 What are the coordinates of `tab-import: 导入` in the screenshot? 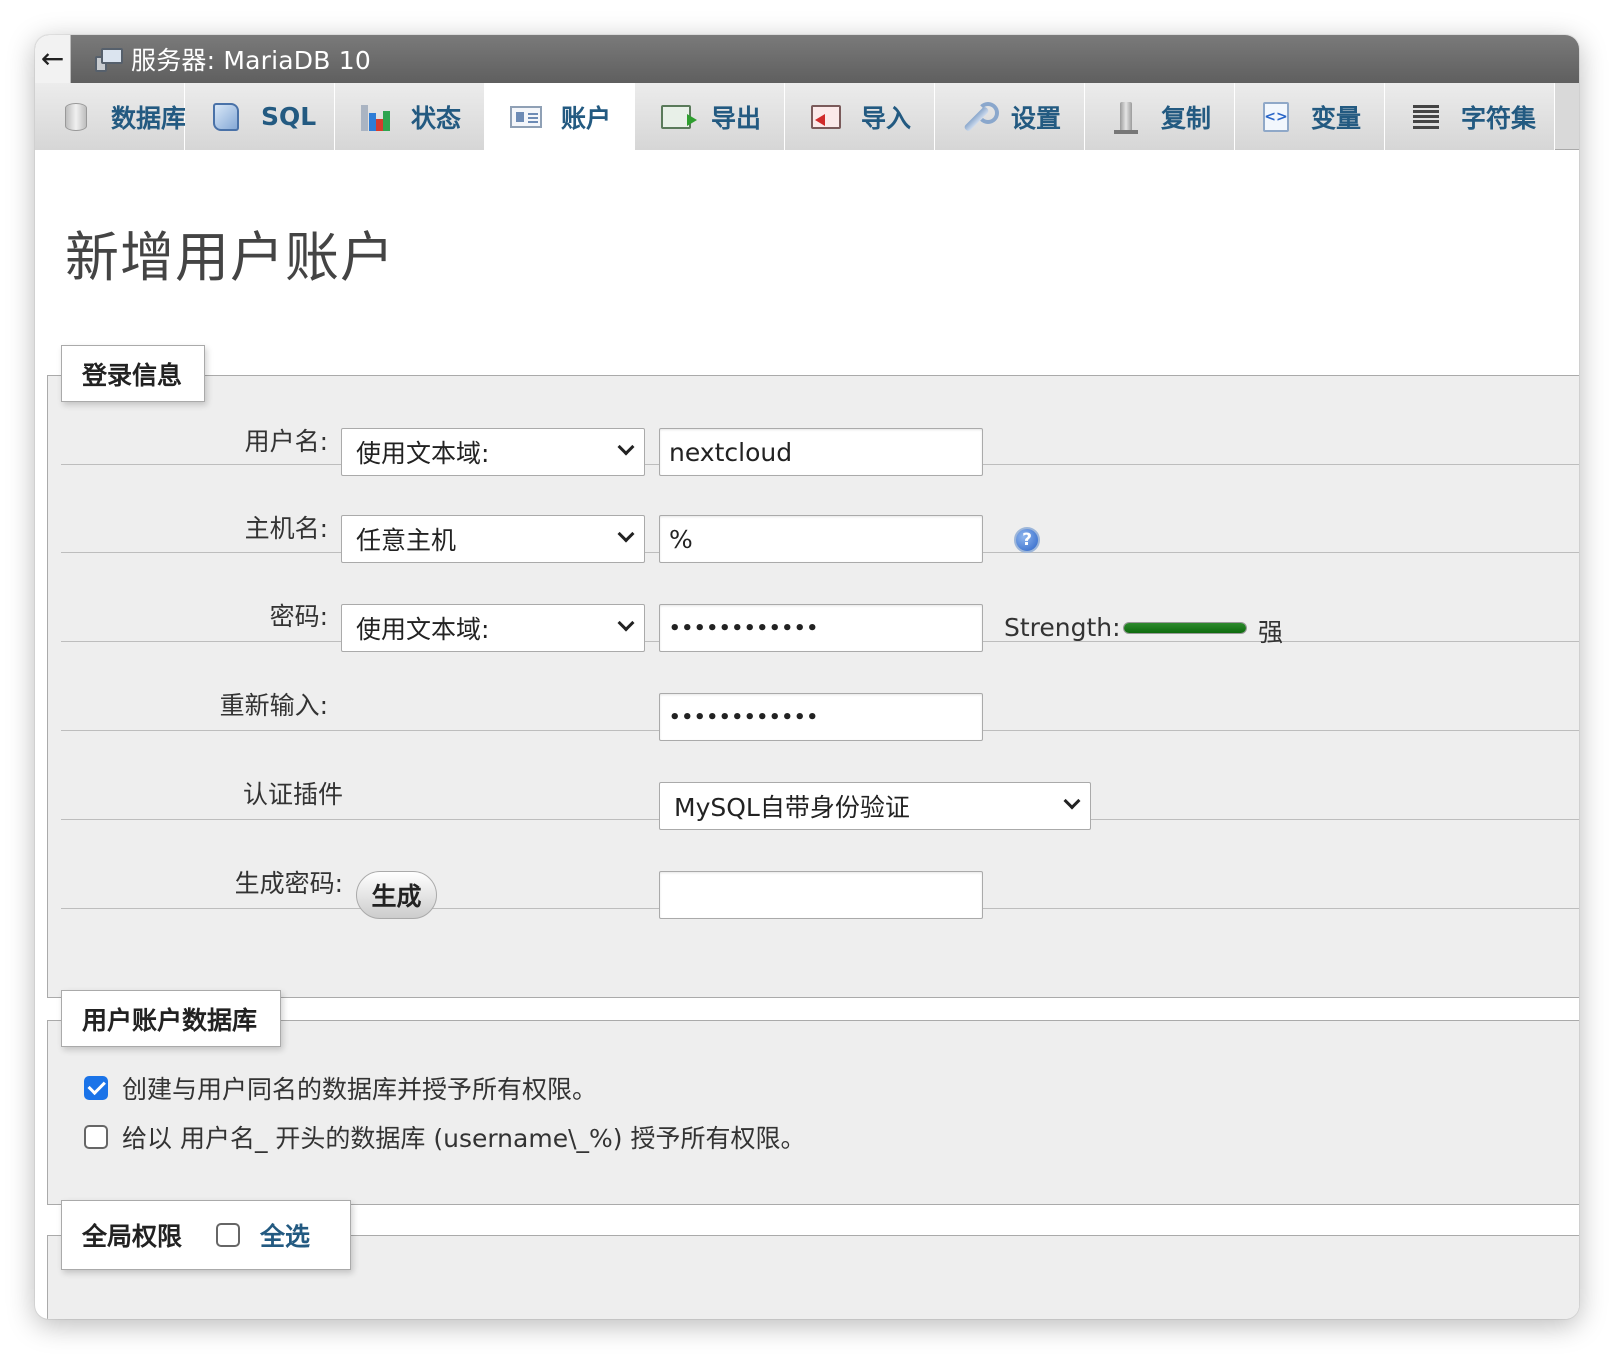 It's located at (860, 116).